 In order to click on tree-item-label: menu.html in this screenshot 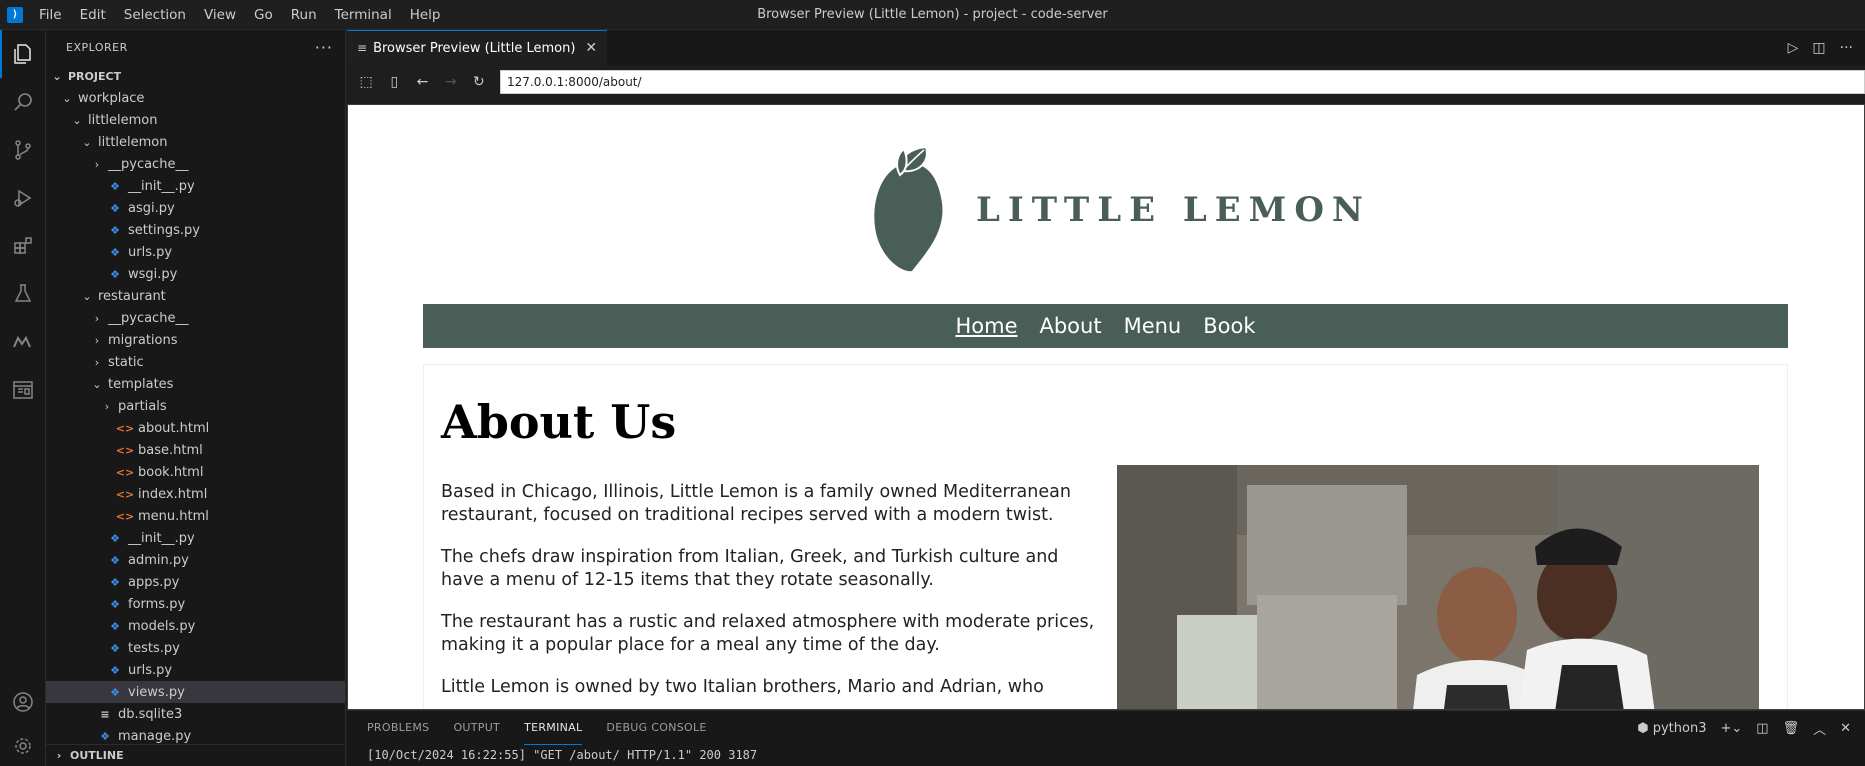, I will do `click(173, 516)`.